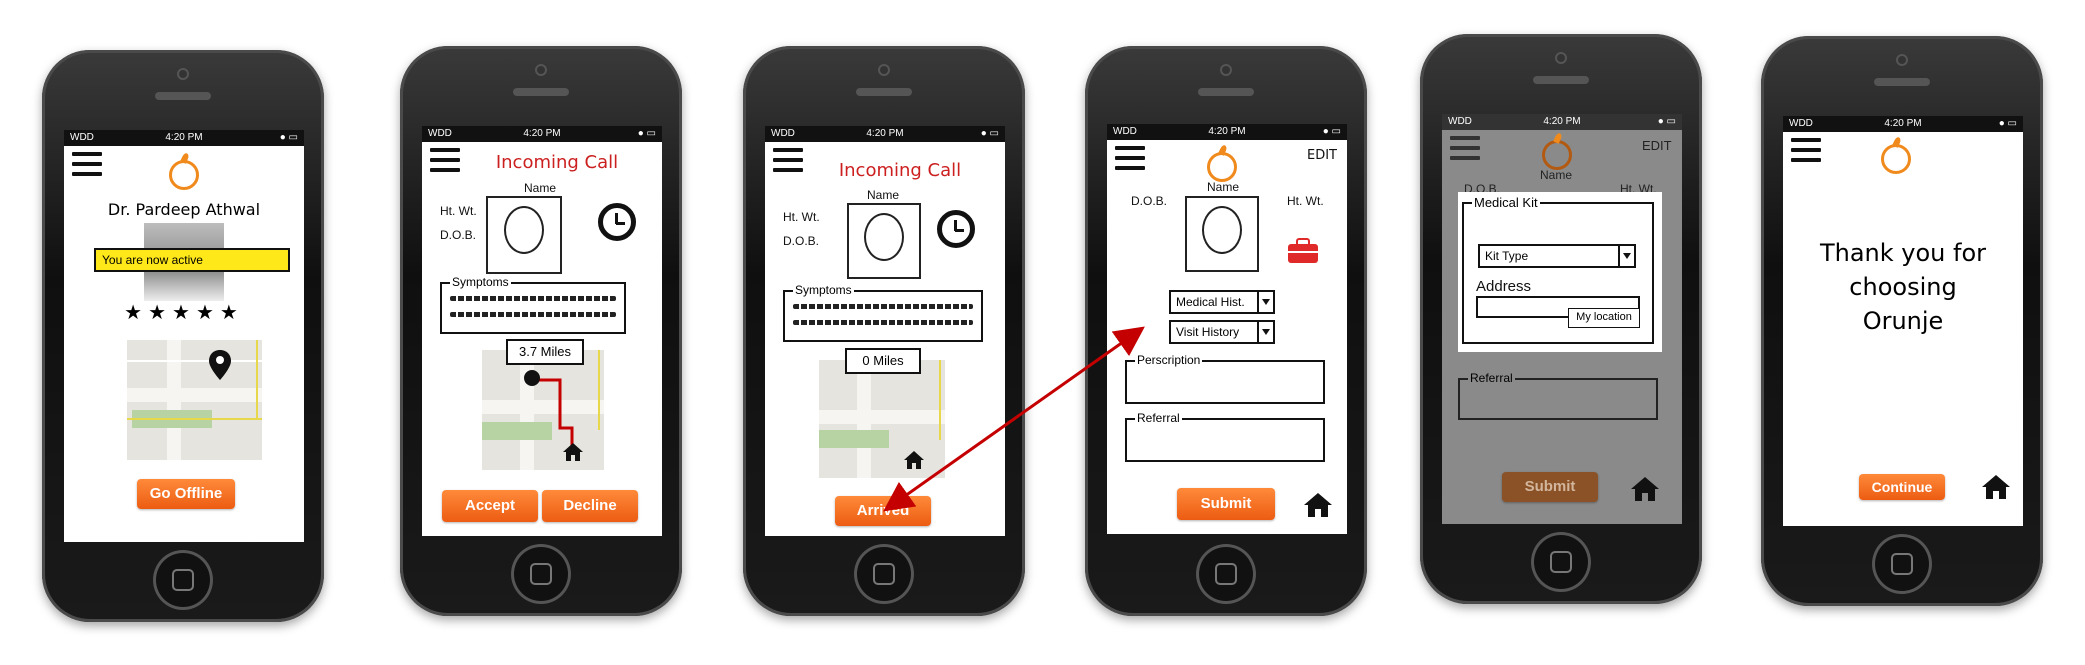 Image resolution: width=2085 pixels, height=665 pixels. What do you see at coordinates (490, 506) in the screenshot?
I see `accept-button: Accept` at bounding box center [490, 506].